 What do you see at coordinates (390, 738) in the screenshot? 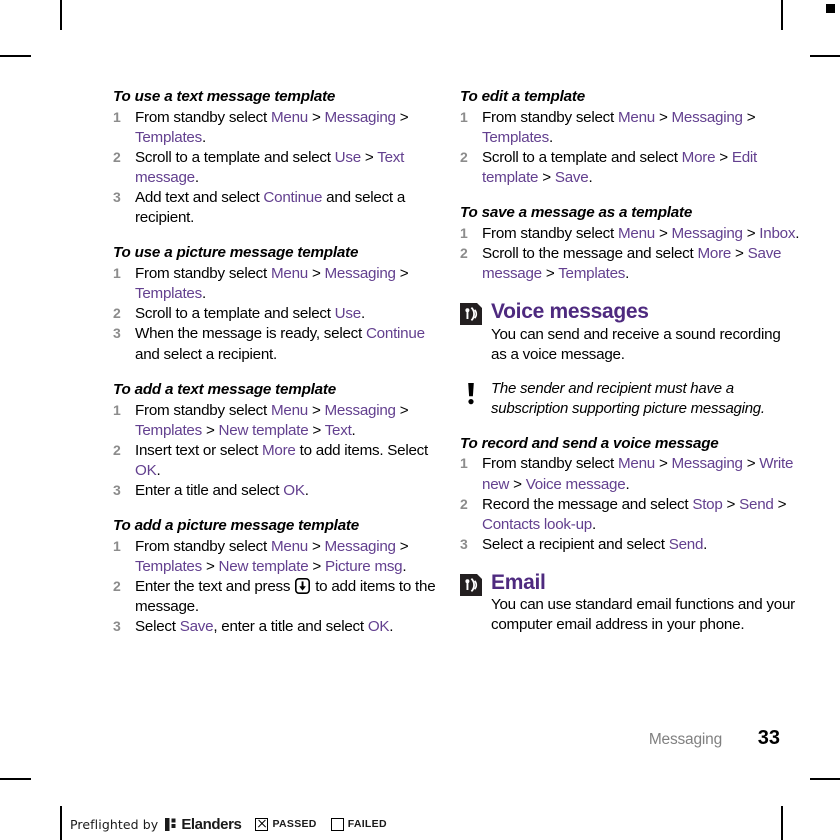
I see `page-footer: Messaging 33` at bounding box center [390, 738].